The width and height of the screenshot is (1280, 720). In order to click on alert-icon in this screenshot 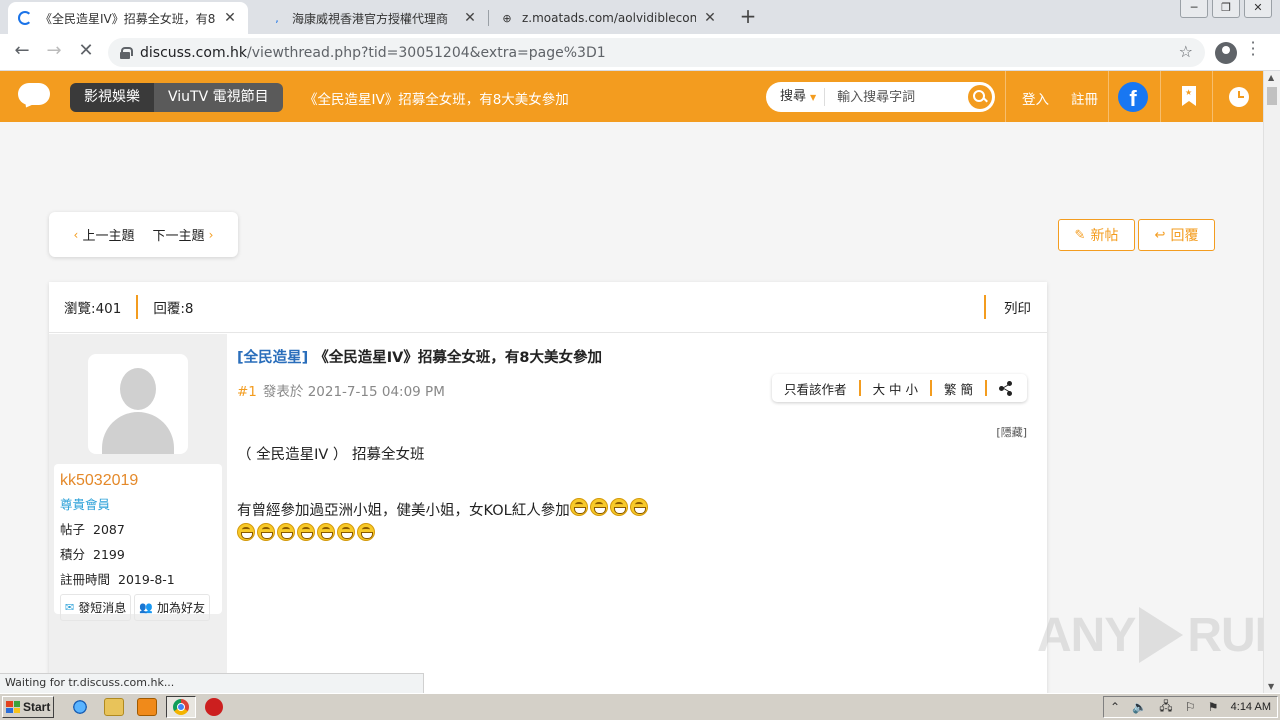, I will do `click(214, 707)`.